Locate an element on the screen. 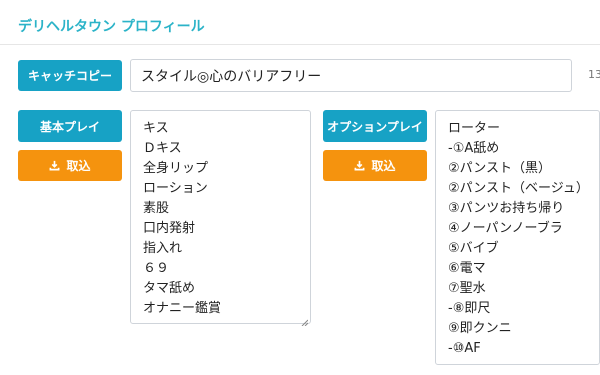  option-play-label: オプションプレイ is located at coordinates (375, 126).